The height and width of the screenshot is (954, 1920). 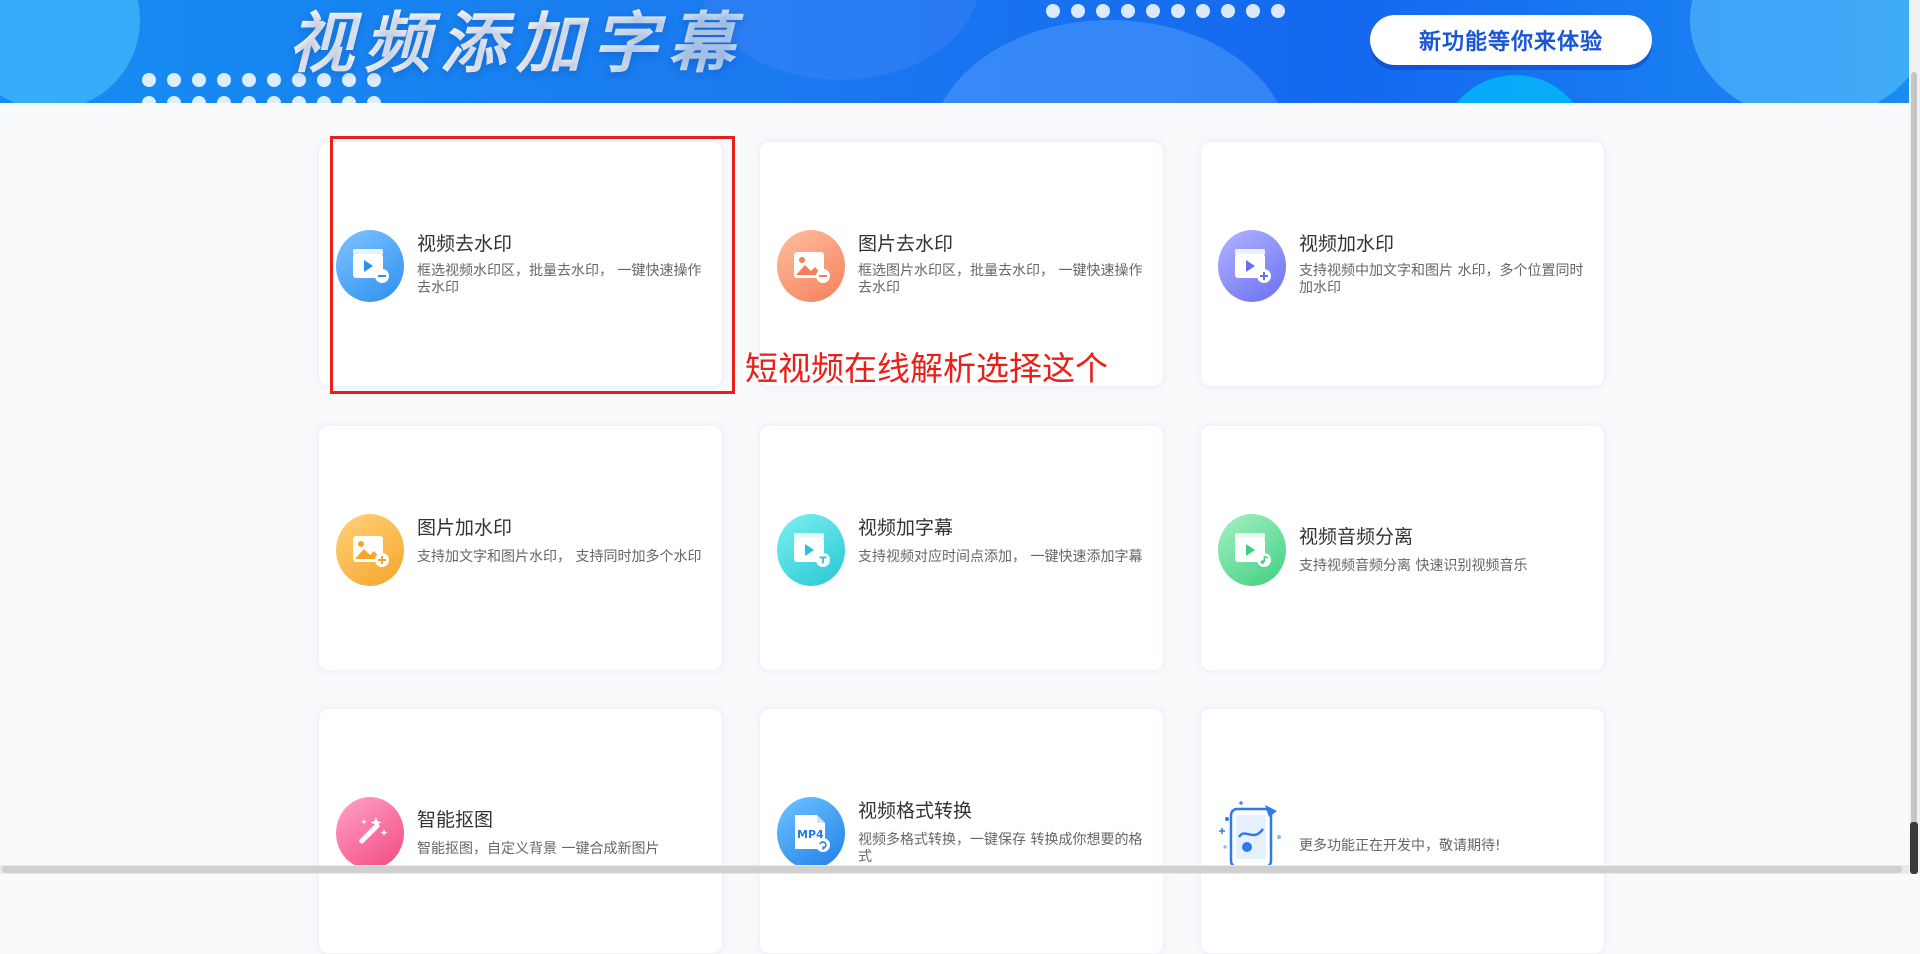 What do you see at coordinates (906, 528) in the screenshot?
I see `card-title: 视频加字幕` at bounding box center [906, 528].